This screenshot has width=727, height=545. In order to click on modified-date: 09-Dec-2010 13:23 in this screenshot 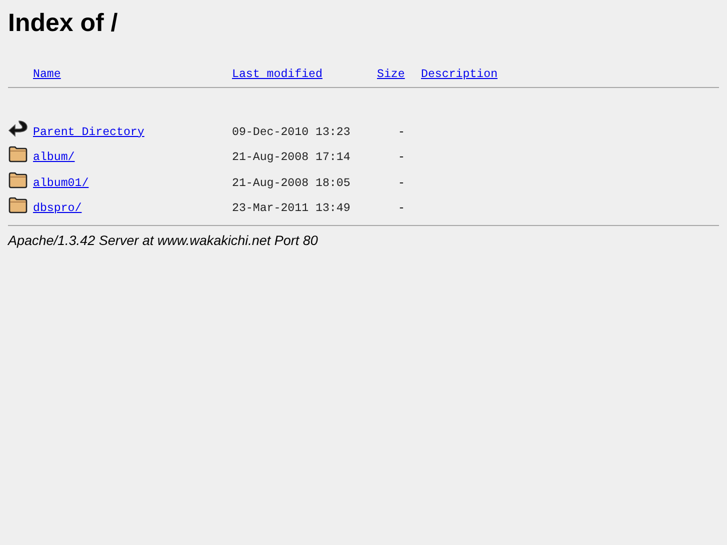, I will do `click(292, 133)`.